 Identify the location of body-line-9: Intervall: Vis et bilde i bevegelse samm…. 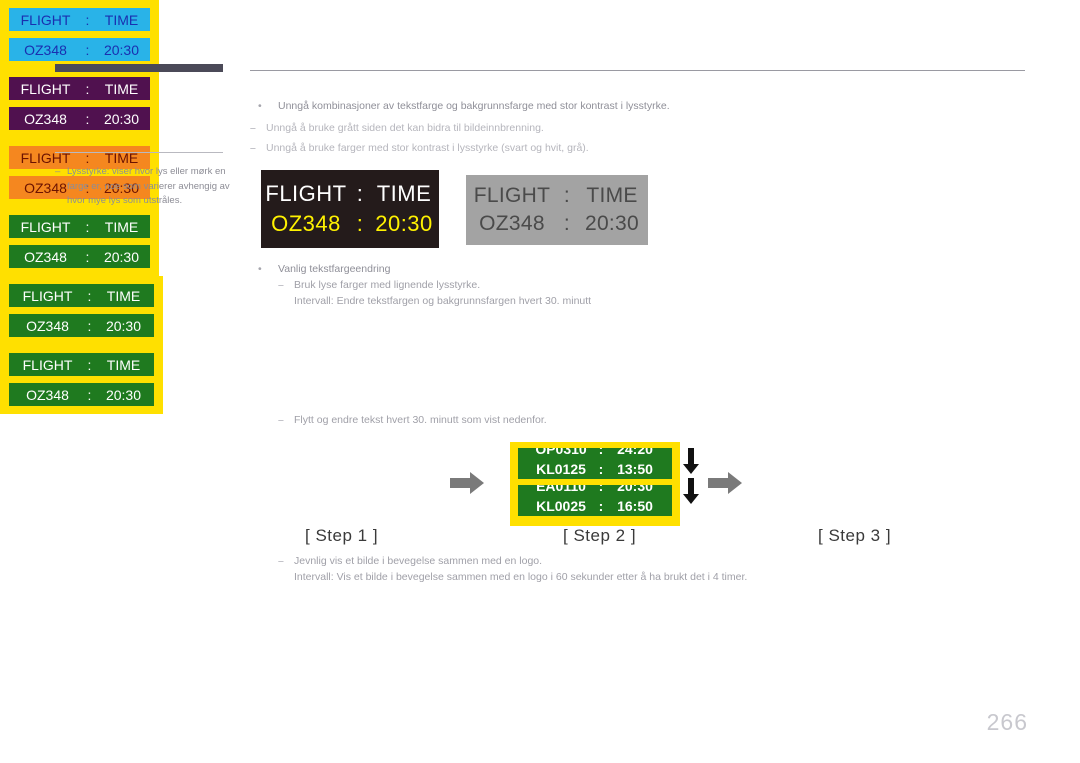
(520, 577).